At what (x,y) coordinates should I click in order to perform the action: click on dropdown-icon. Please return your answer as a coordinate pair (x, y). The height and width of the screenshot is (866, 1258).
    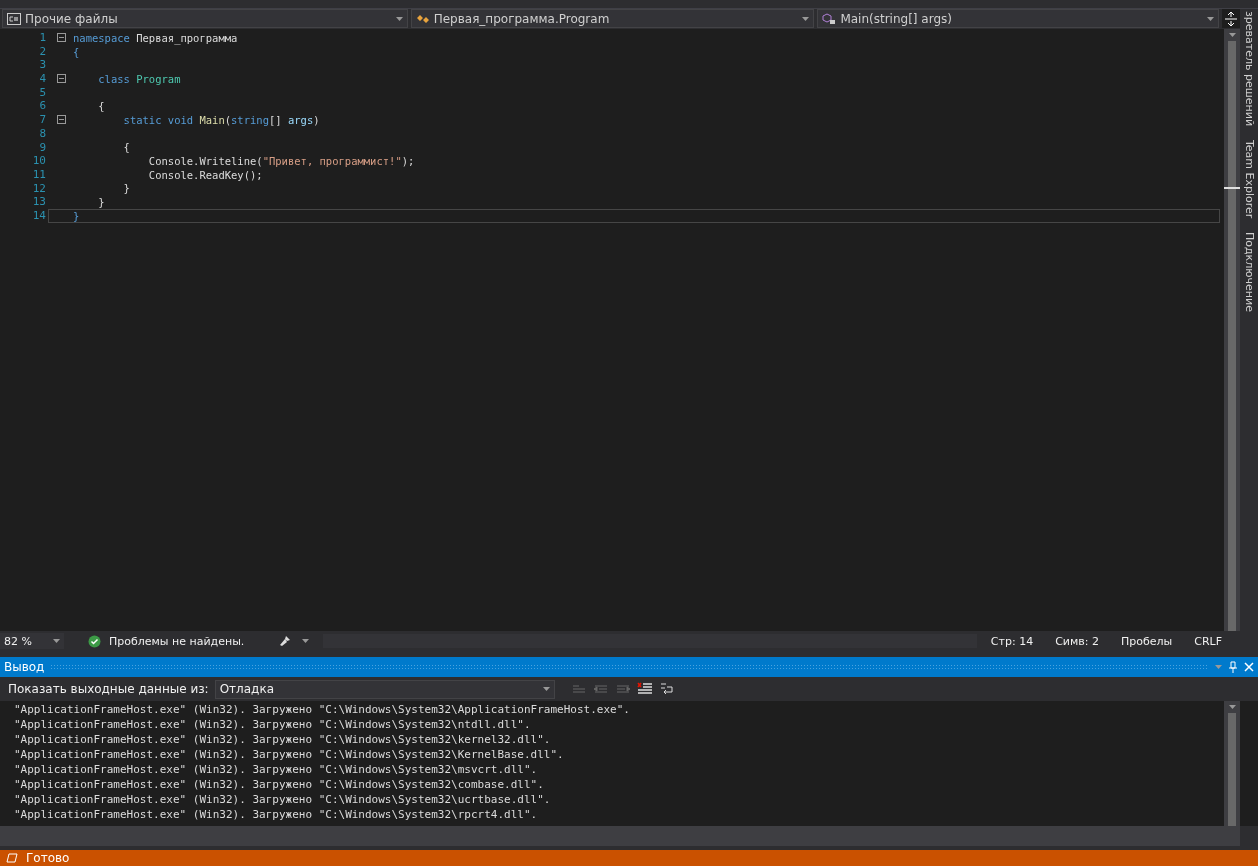
    Looking at the image, I should click on (1218, 667).